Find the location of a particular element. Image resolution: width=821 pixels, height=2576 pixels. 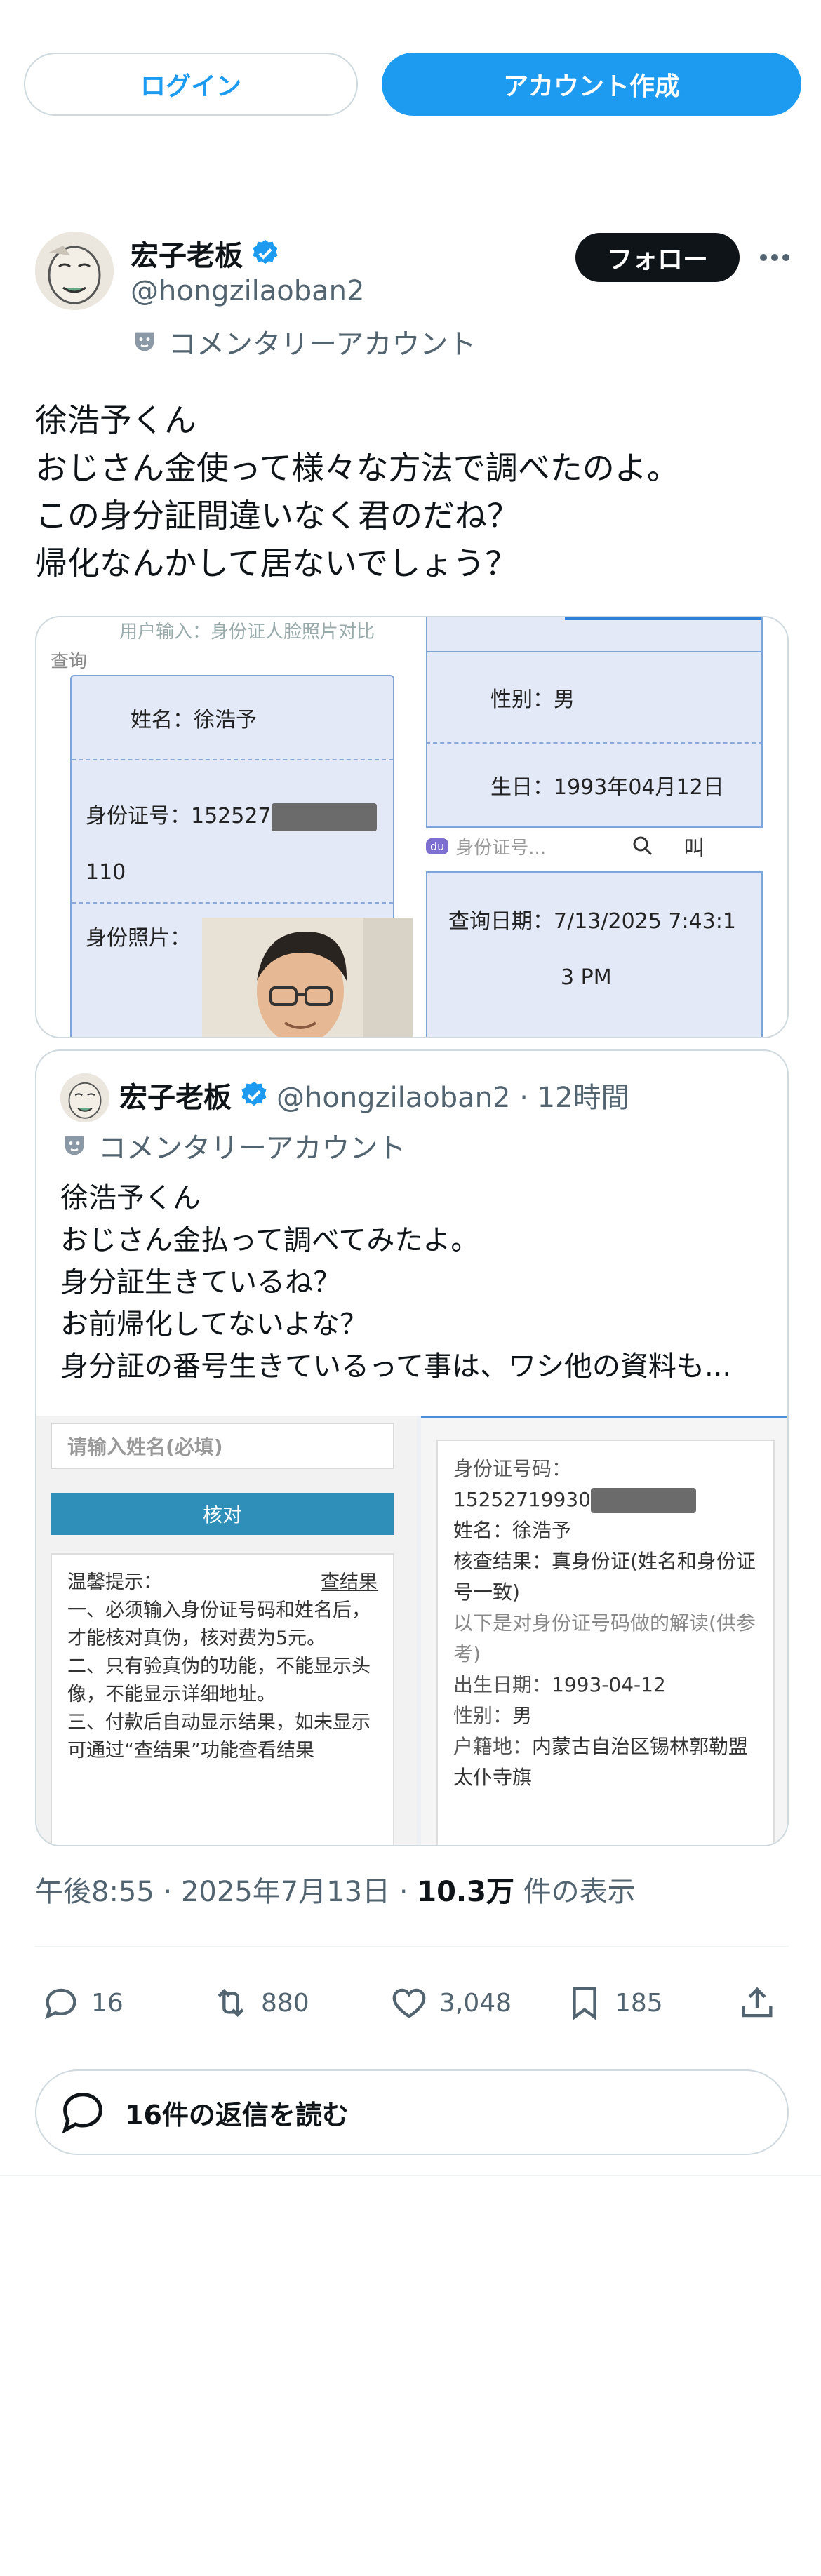

result-birth-label: 出生日期： is located at coordinates (502, 1685).